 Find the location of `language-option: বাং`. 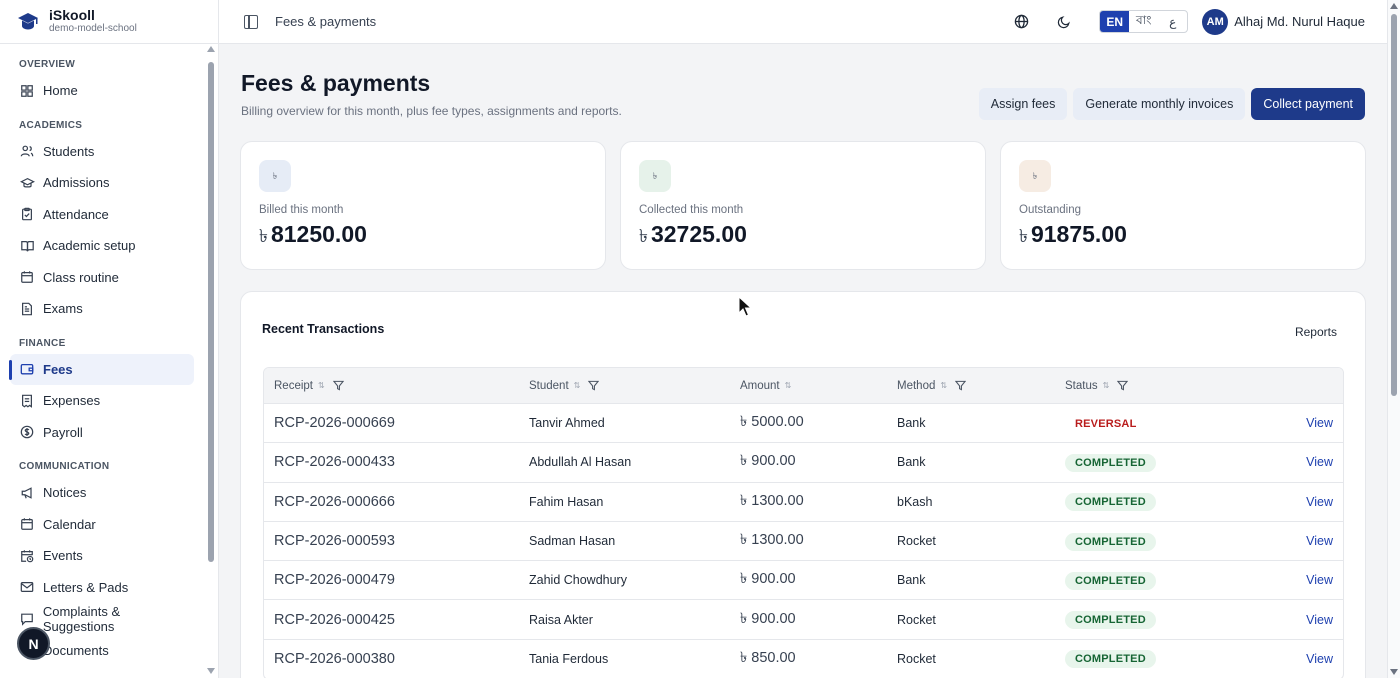

language-option: বাং is located at coordinates (1143, 21).